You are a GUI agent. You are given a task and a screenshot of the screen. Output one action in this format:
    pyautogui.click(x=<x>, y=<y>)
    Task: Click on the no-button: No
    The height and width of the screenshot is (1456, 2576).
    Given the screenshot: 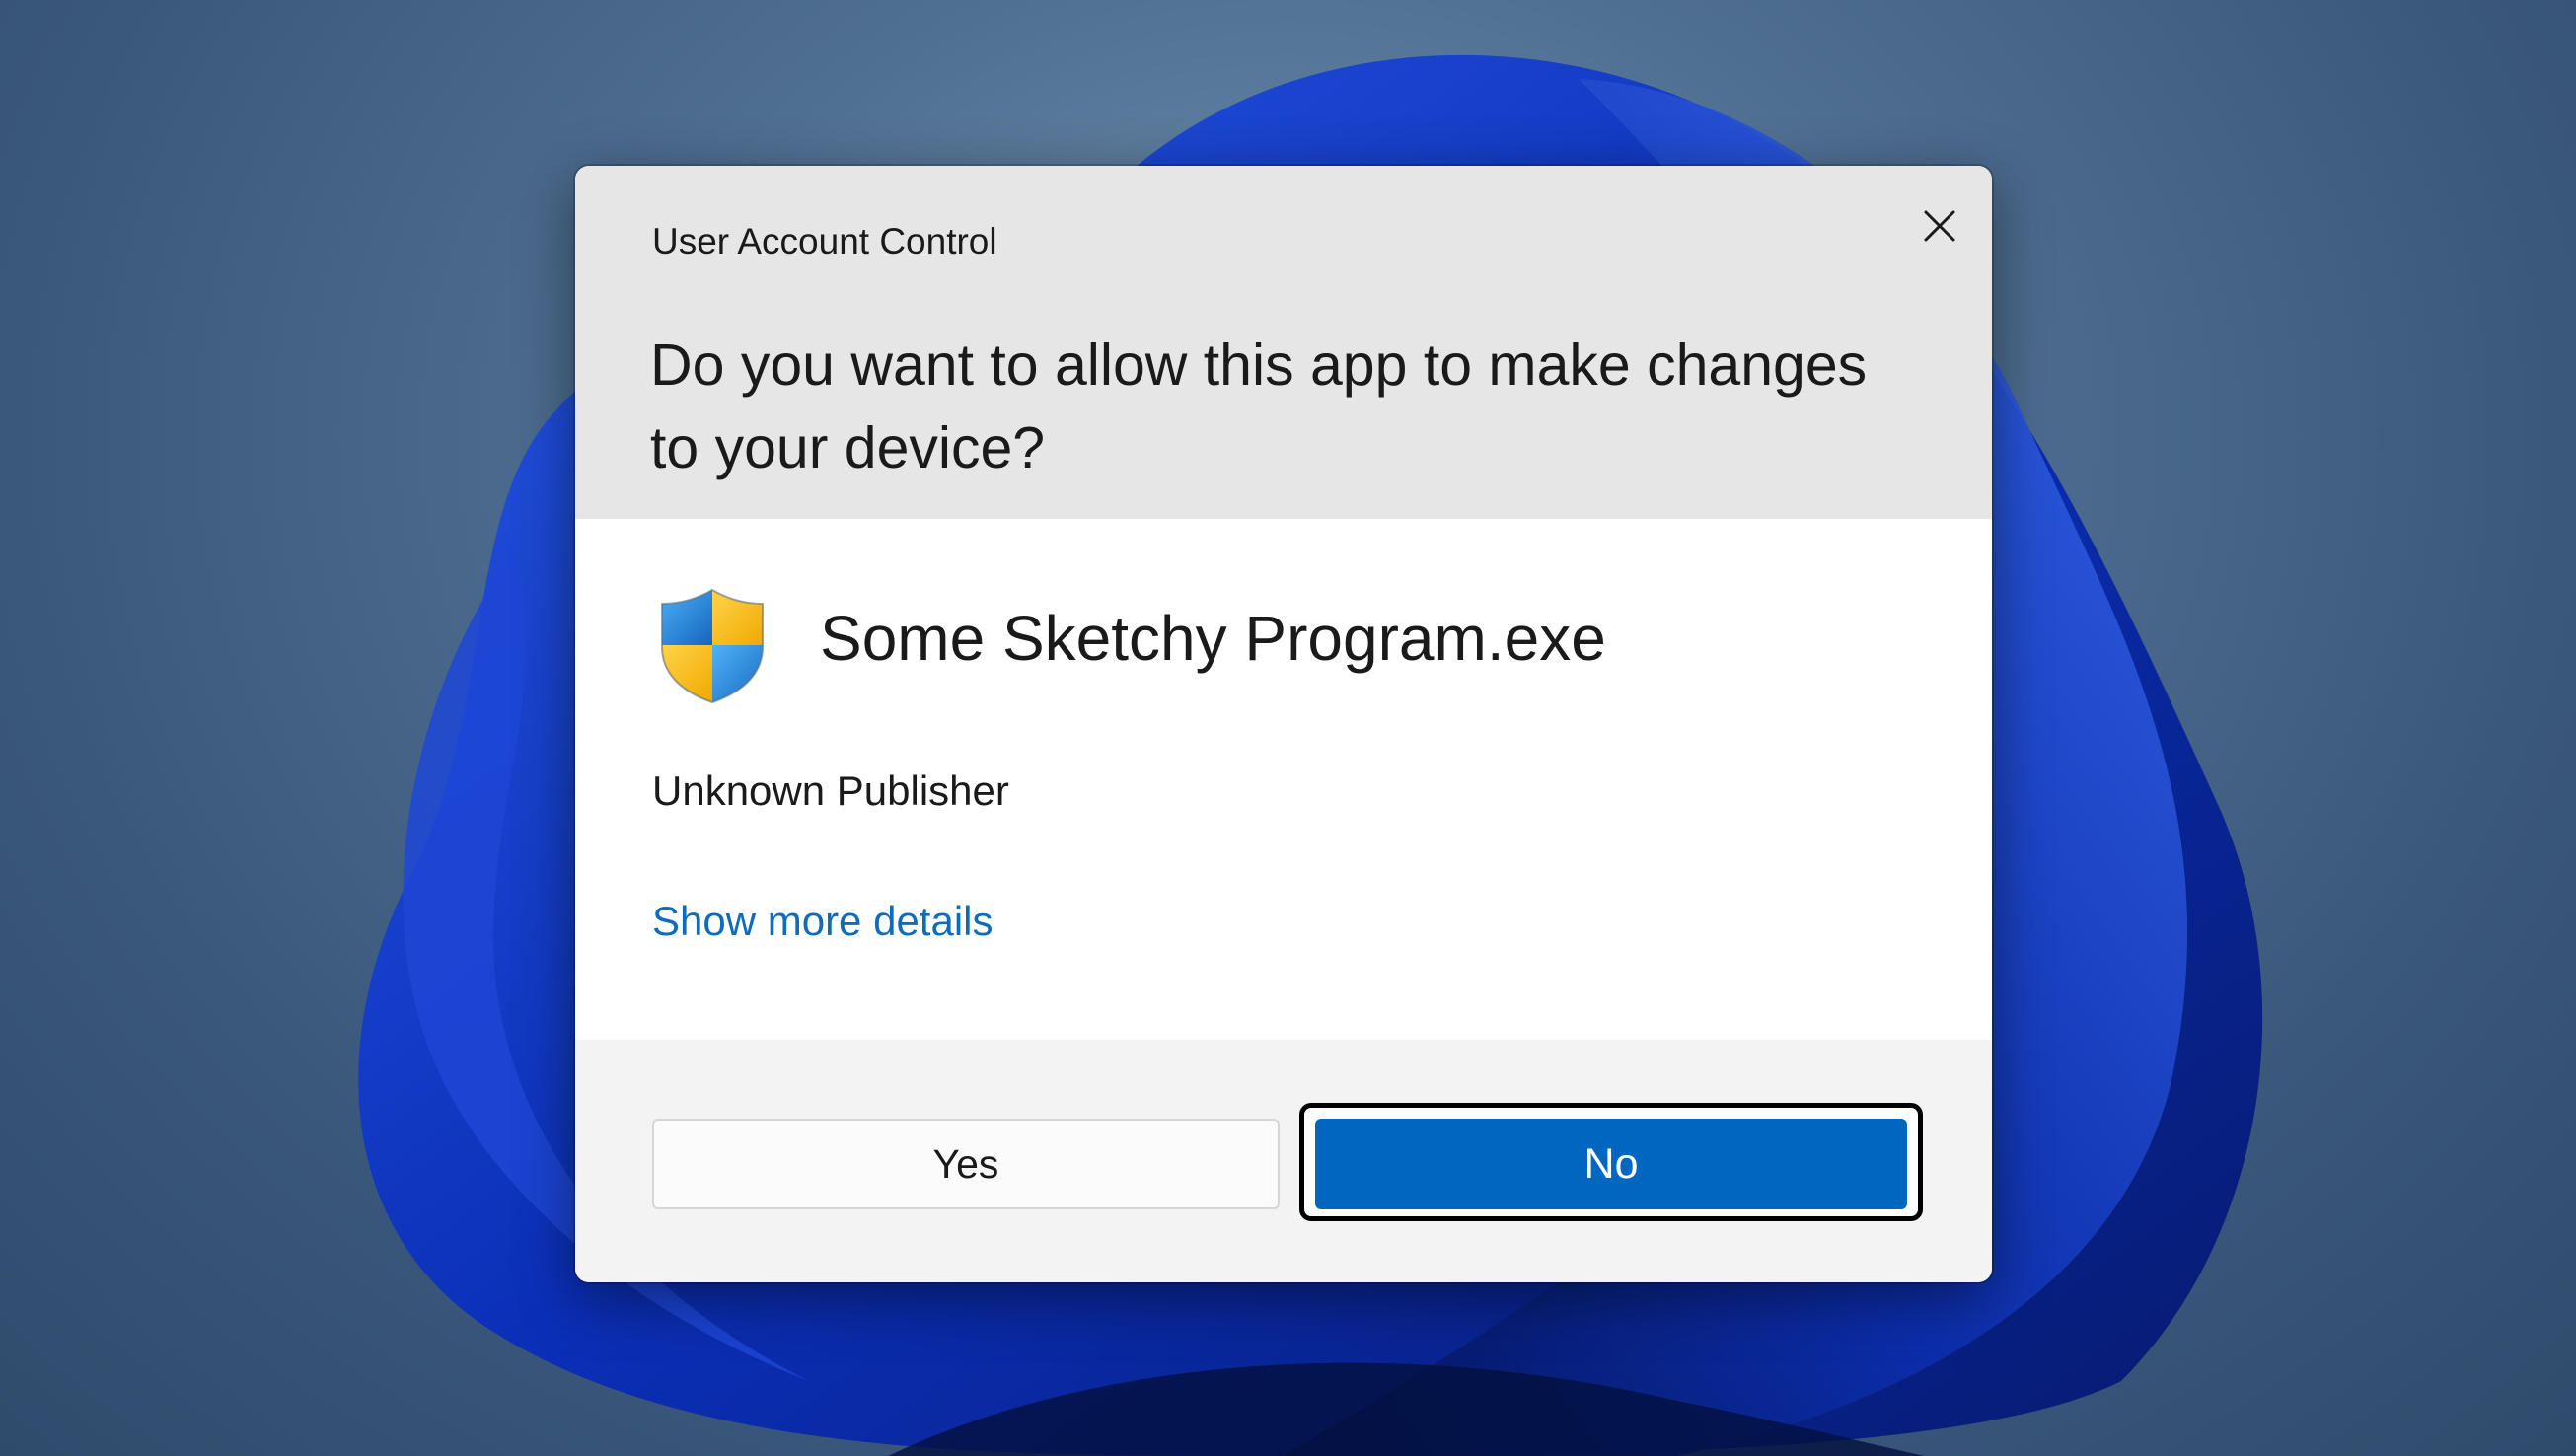 What is the action you would take?
    pyautogui.click(x=1611, y=1164)
    